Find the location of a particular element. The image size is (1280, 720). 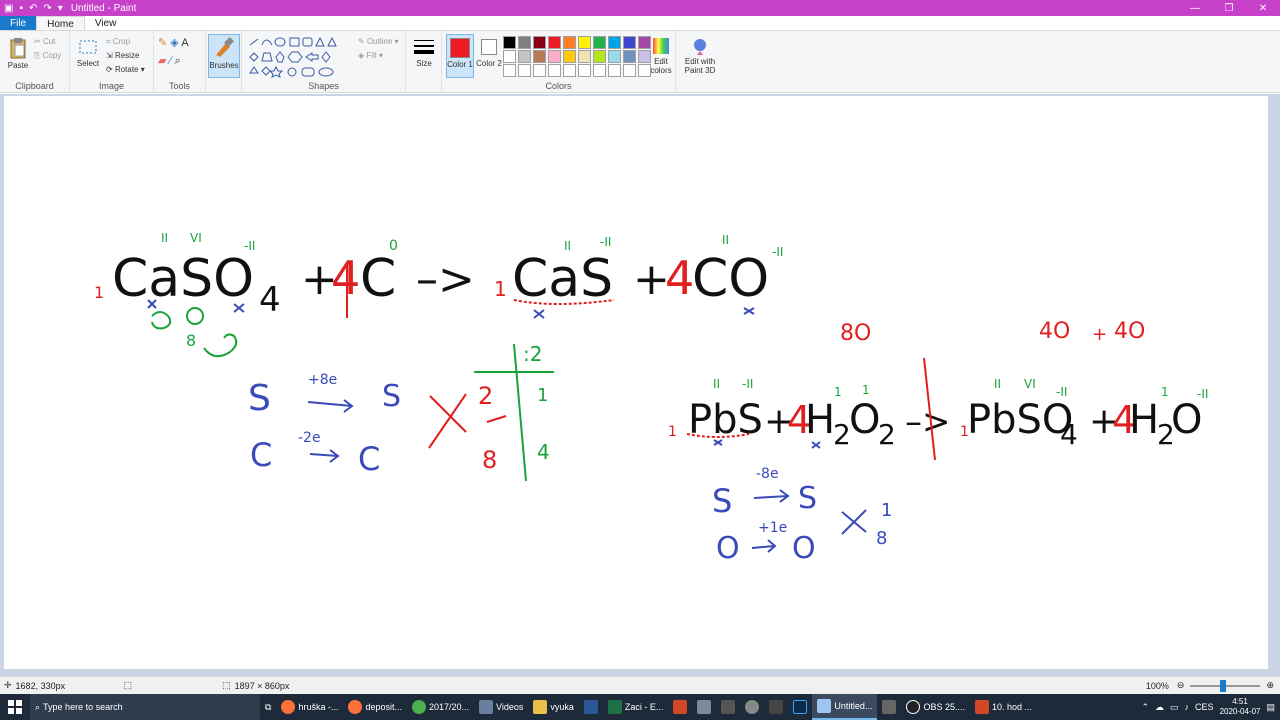

outline-button: ✎ Outline ▾ is located at coordinates (378, 41).